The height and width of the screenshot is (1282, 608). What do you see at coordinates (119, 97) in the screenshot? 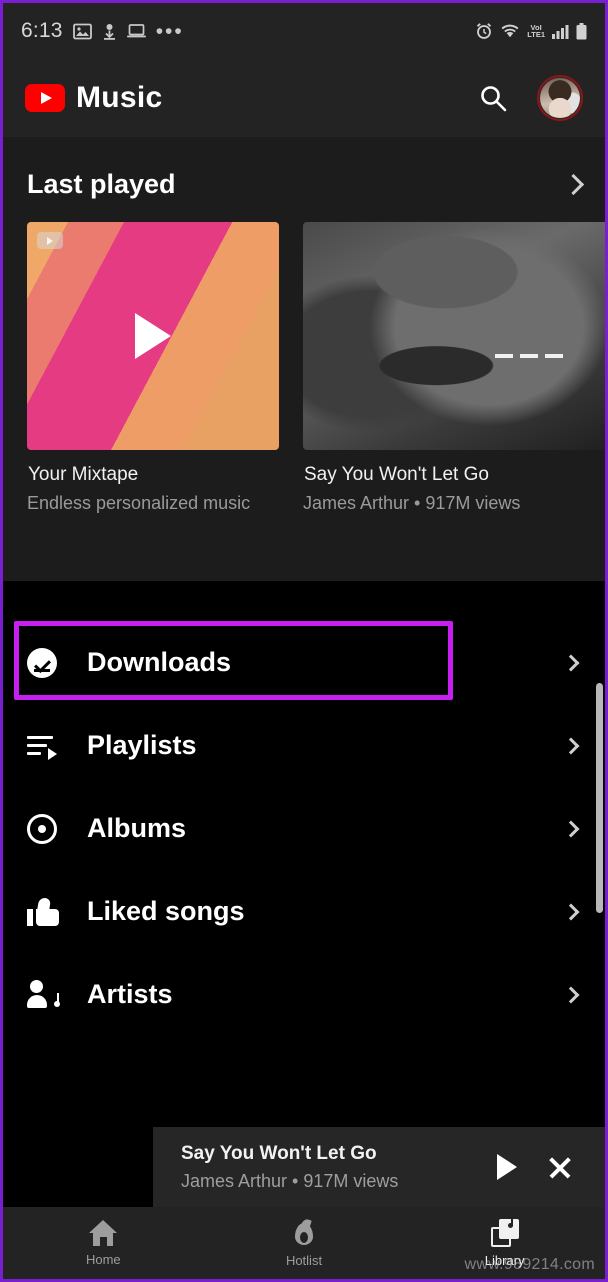
I see `app-title: Music` at bounding box center [119, 97].